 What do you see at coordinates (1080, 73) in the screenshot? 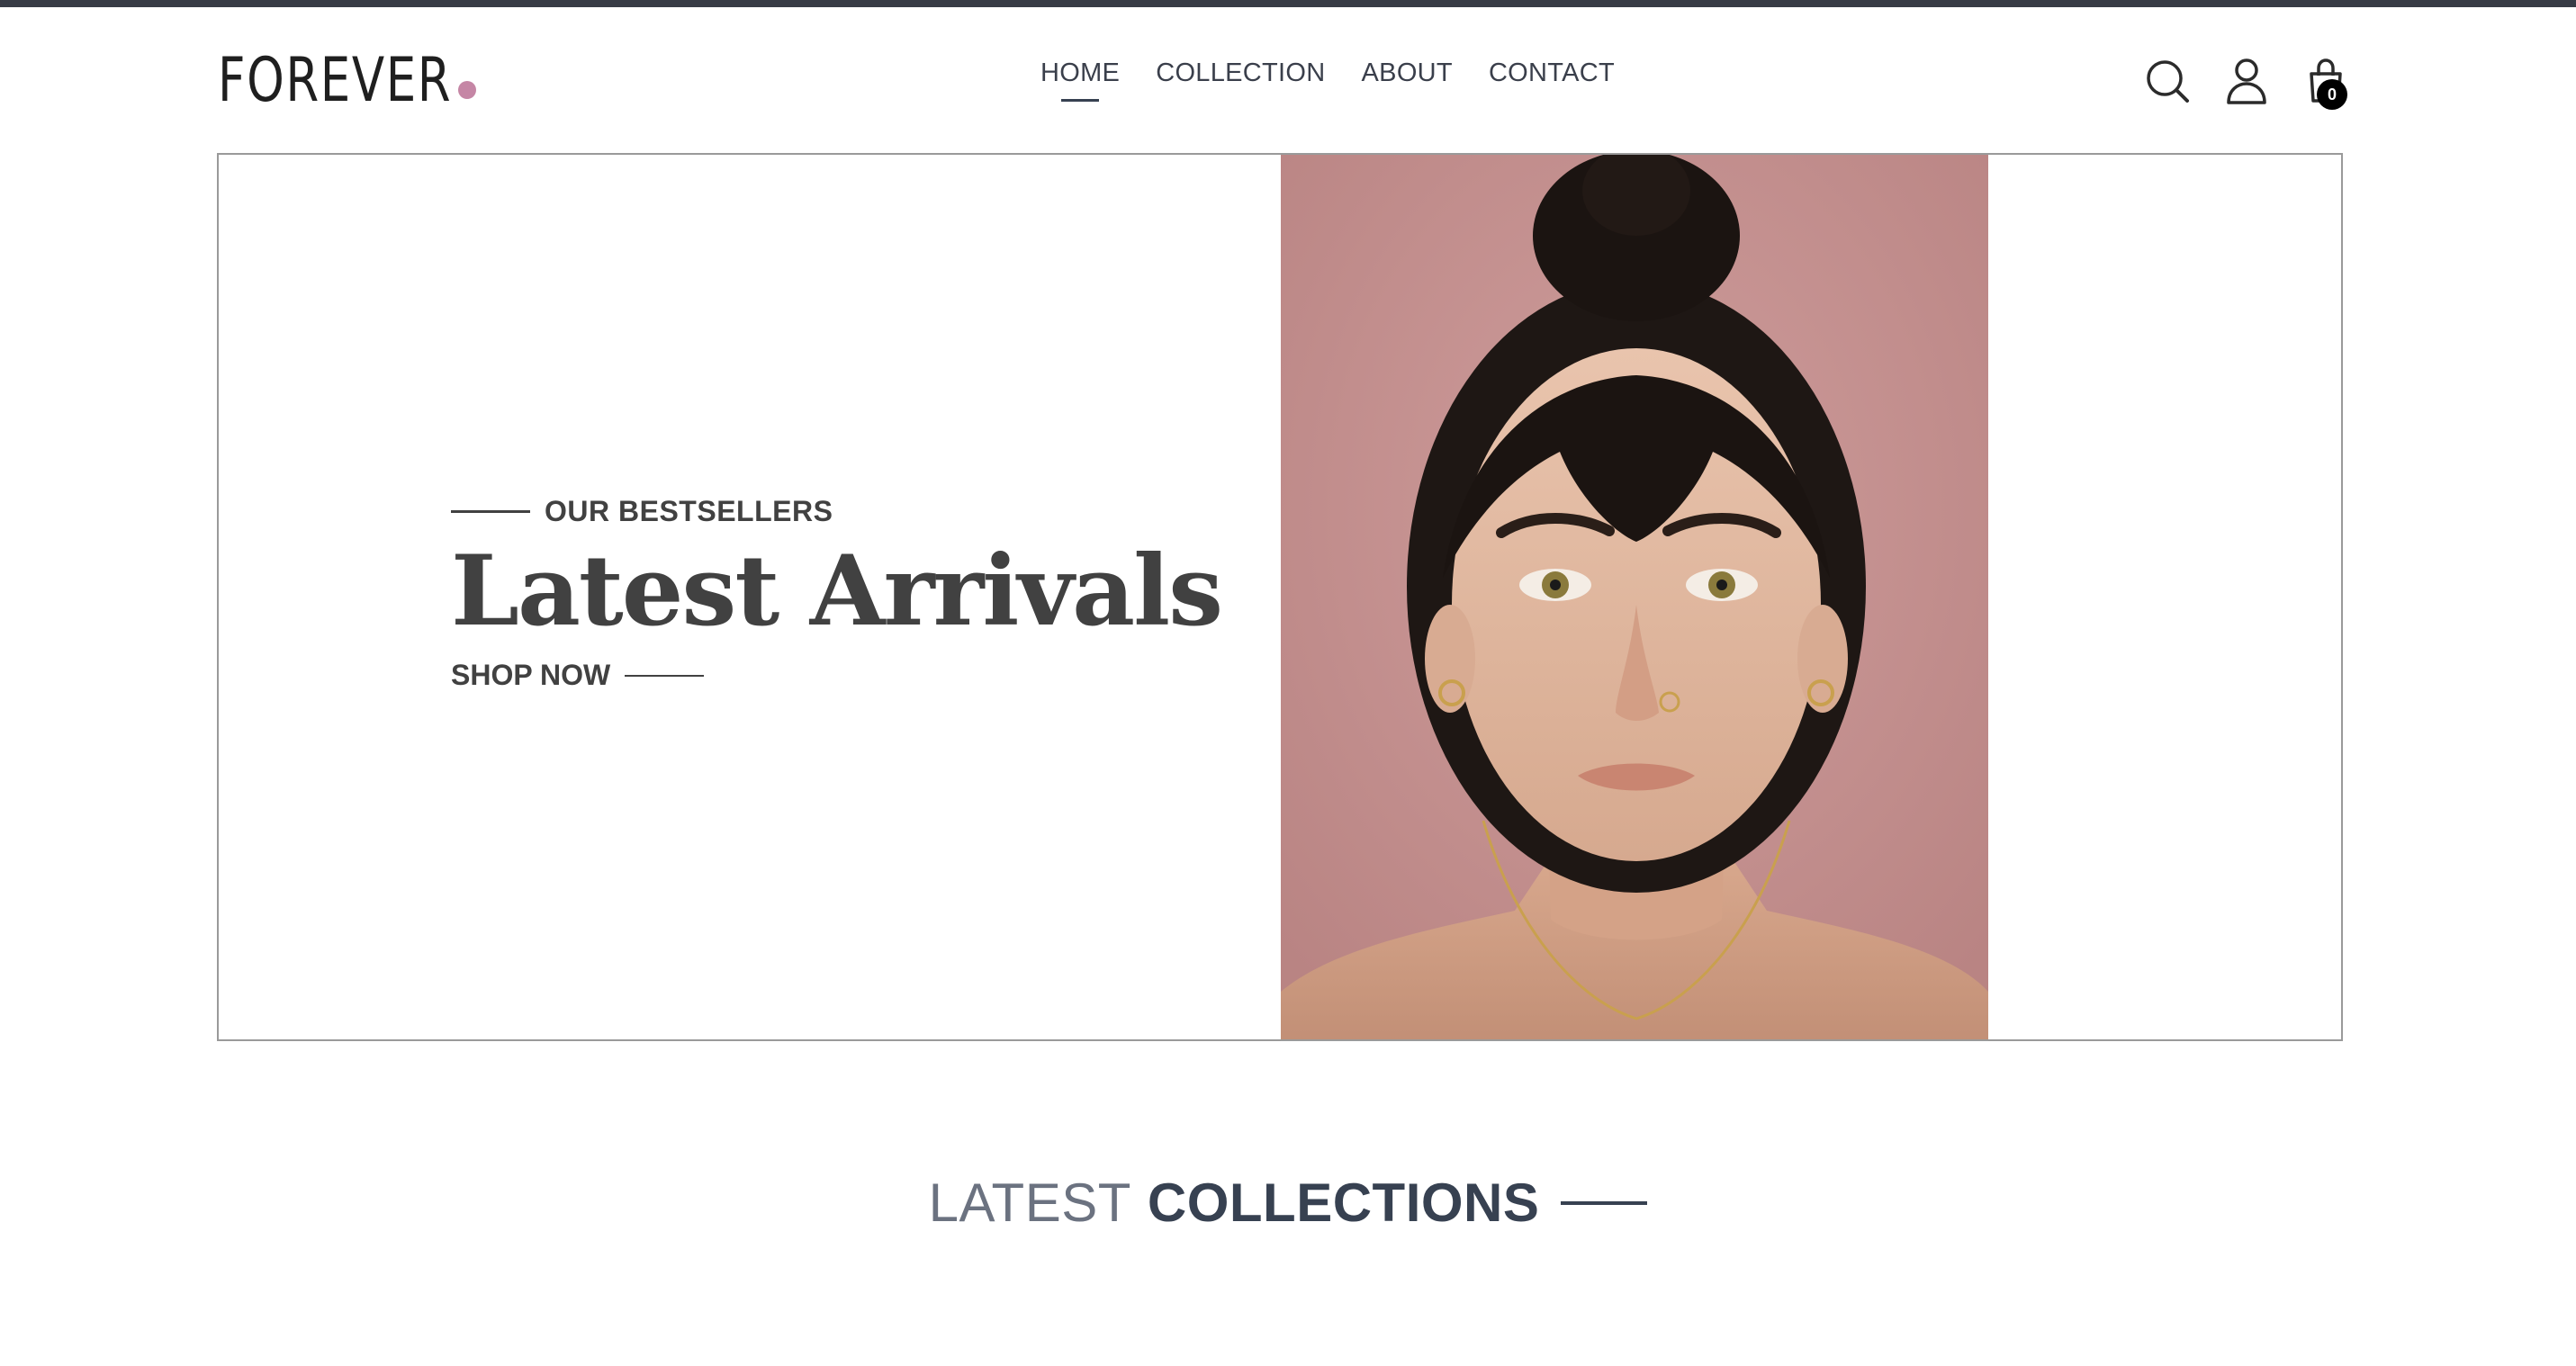
I see `nav-item-home: HOME` at bounding box center [1080, 73].